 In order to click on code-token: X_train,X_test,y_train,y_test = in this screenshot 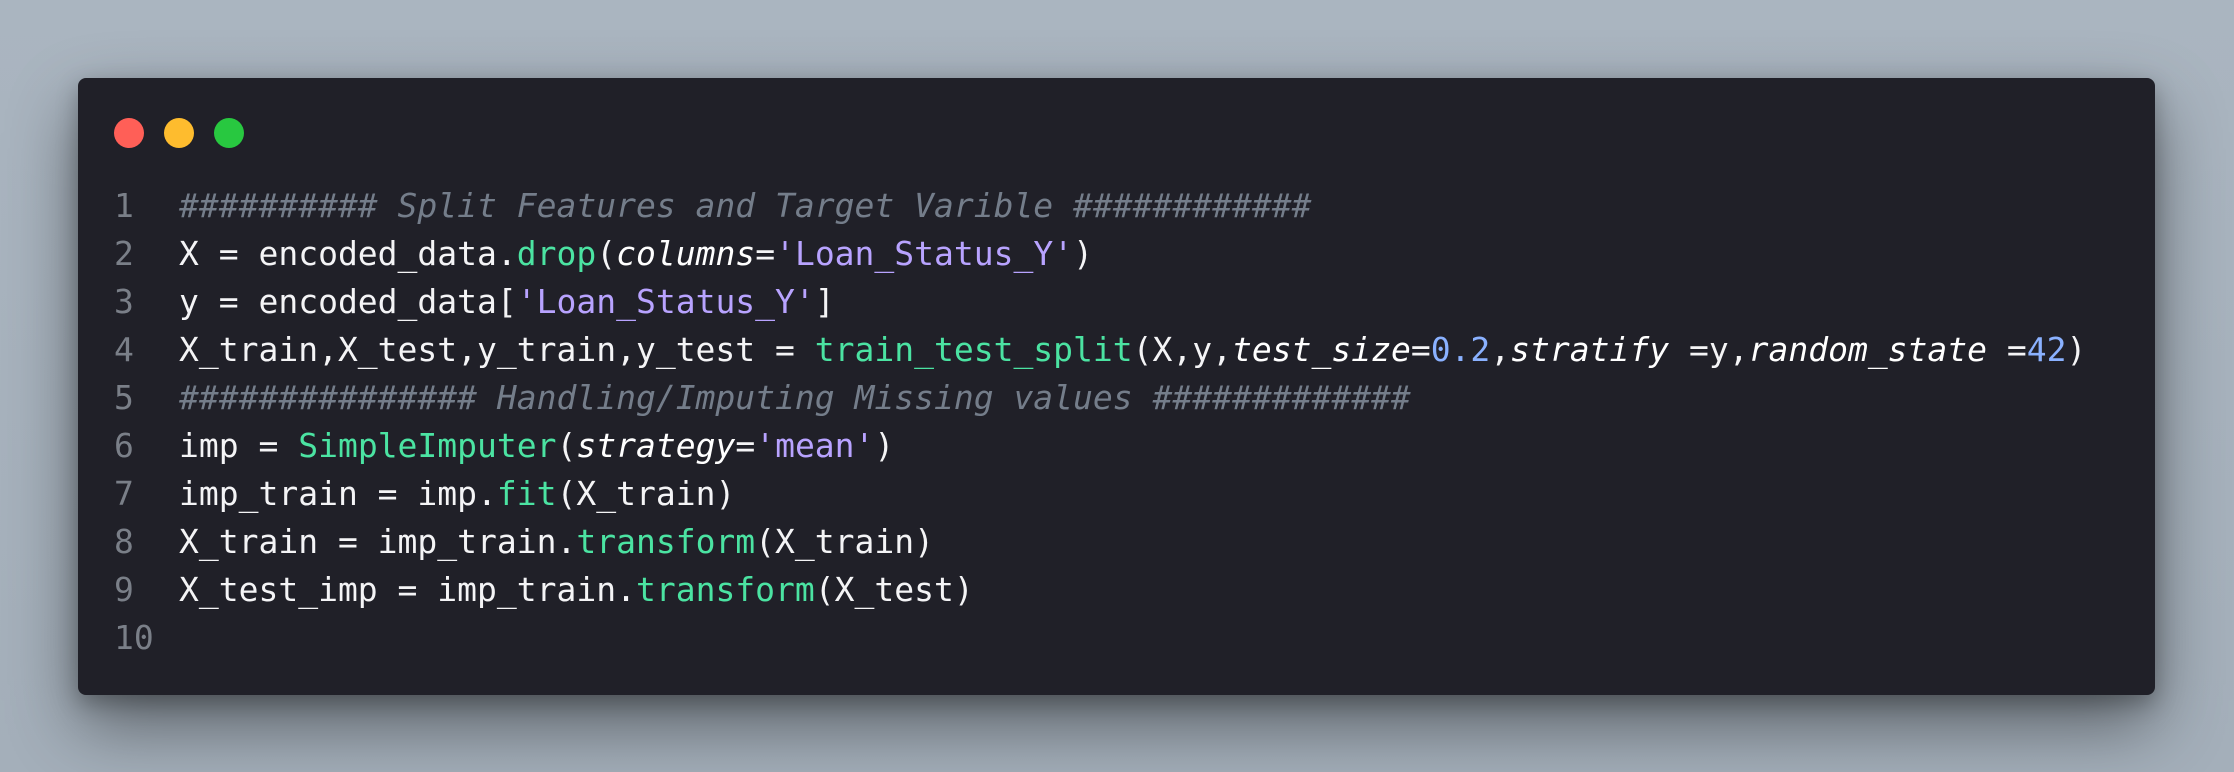, I will do `click(497, 349)`.